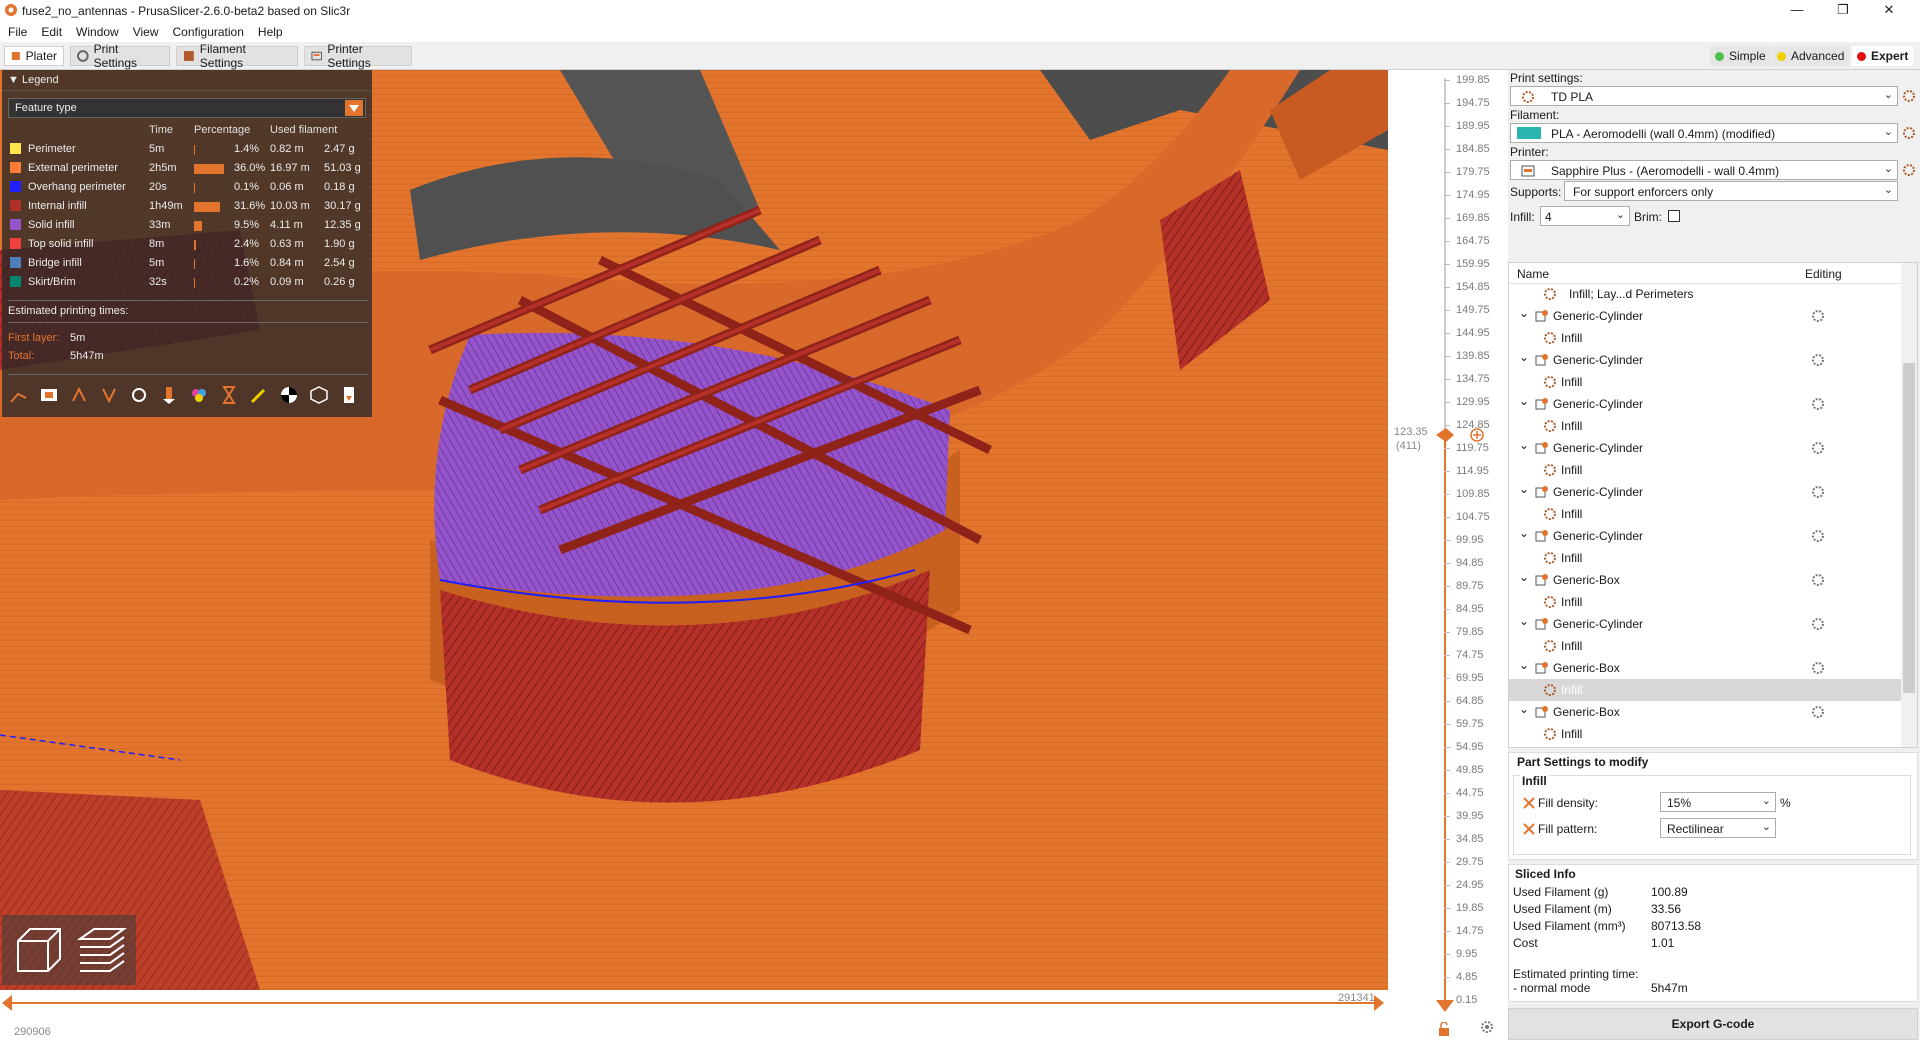 The width and height of the screenshot is (1920, 1040). Describe the element at coordinates (1713, 1024) in the screenshot. I see `export-gcode-button: Export G-code` at that location.